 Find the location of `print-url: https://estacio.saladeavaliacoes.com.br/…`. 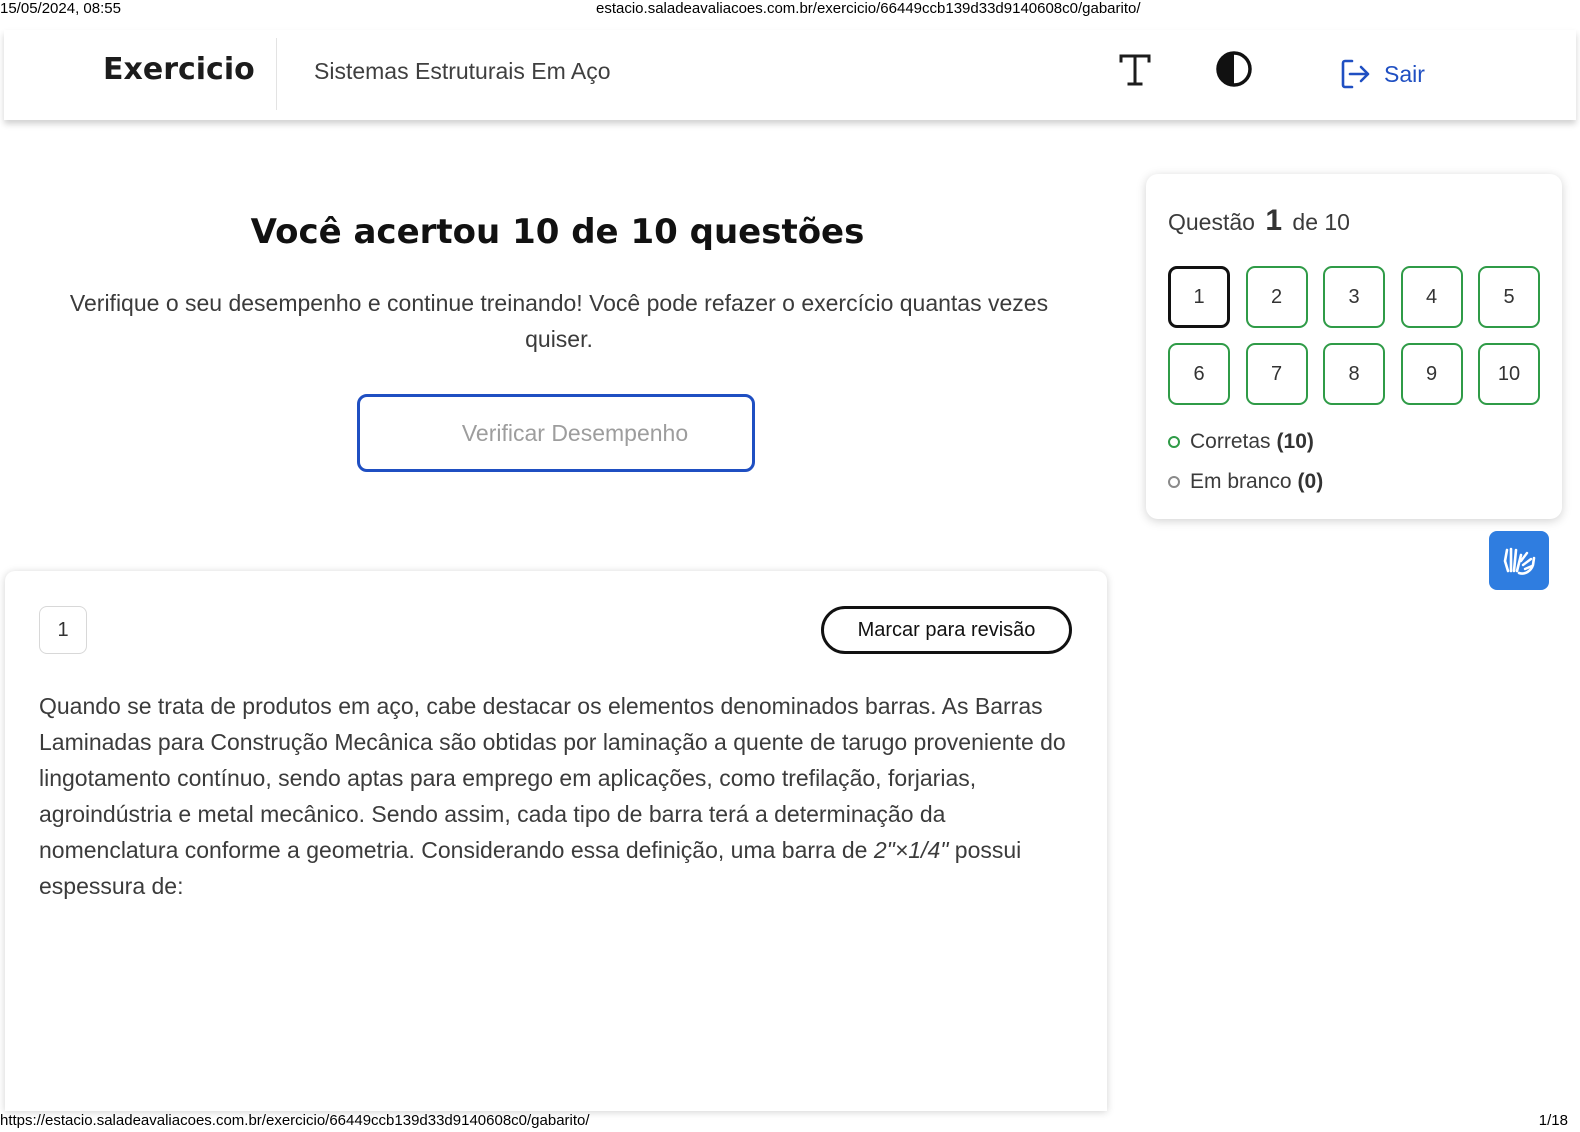

print-url: https://estacio.saladeavaliacoes.com.br/… is located at coordinates (295, 1120).